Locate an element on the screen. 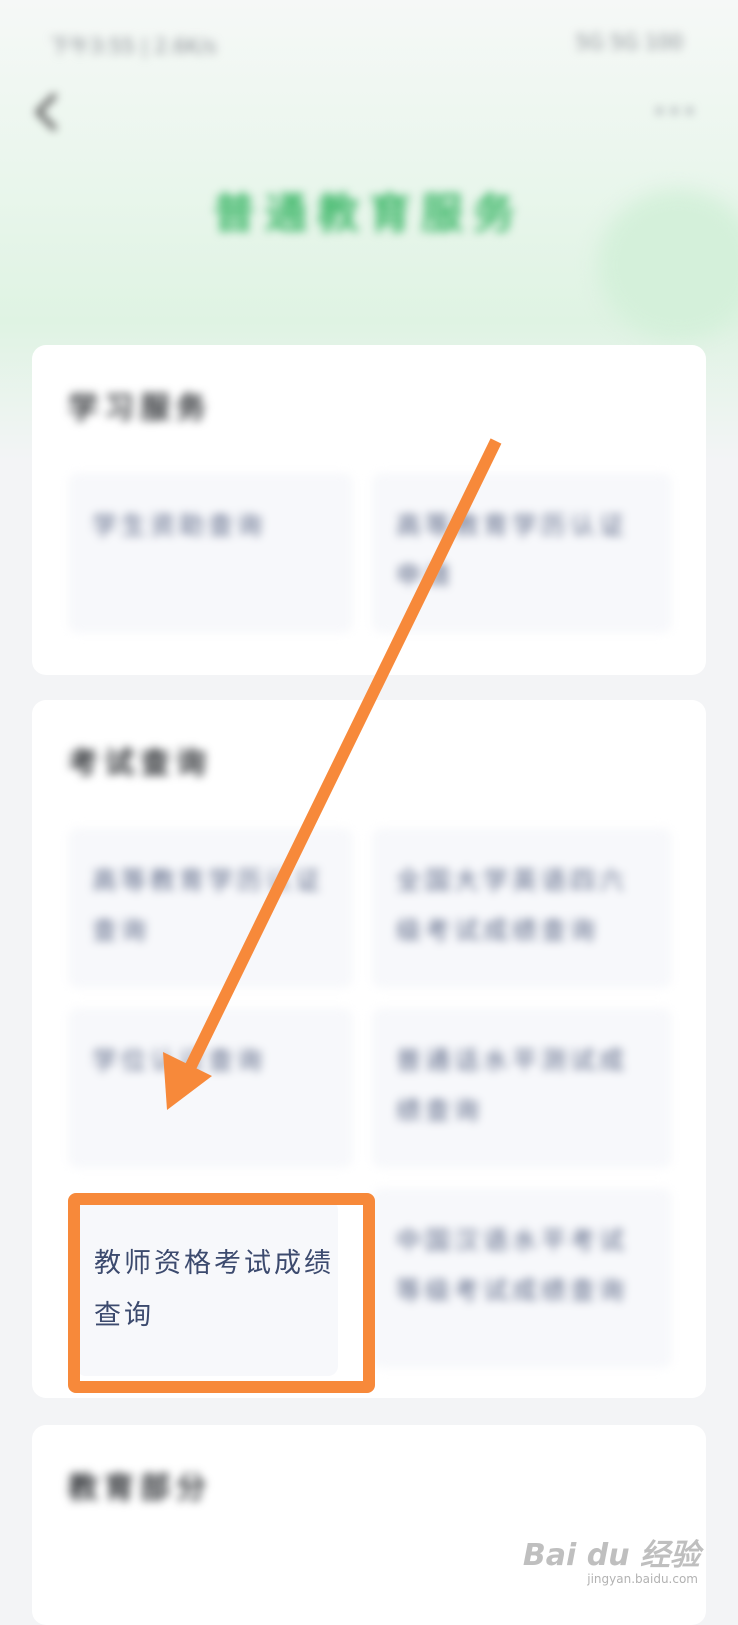 This screenshot has width=738, height=1625. more-menu-icon: ••• is located at coordinates (675, 112).